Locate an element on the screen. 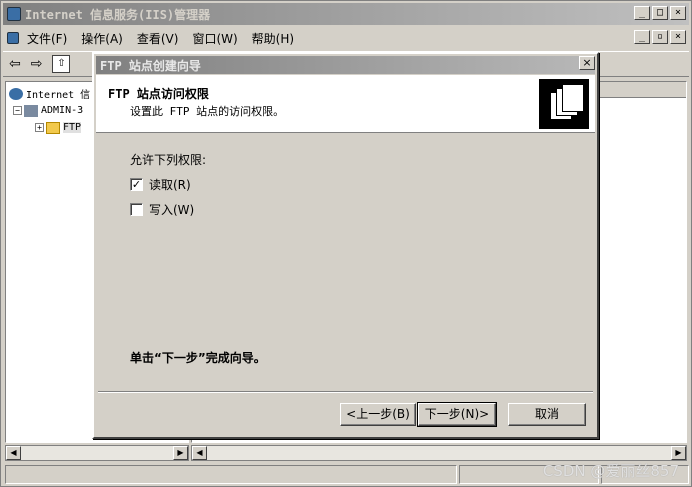 The height and width of the screenshot is (487, 692). dialog-title: FTP 站点创建向导 is located at coordinates (345, 65).